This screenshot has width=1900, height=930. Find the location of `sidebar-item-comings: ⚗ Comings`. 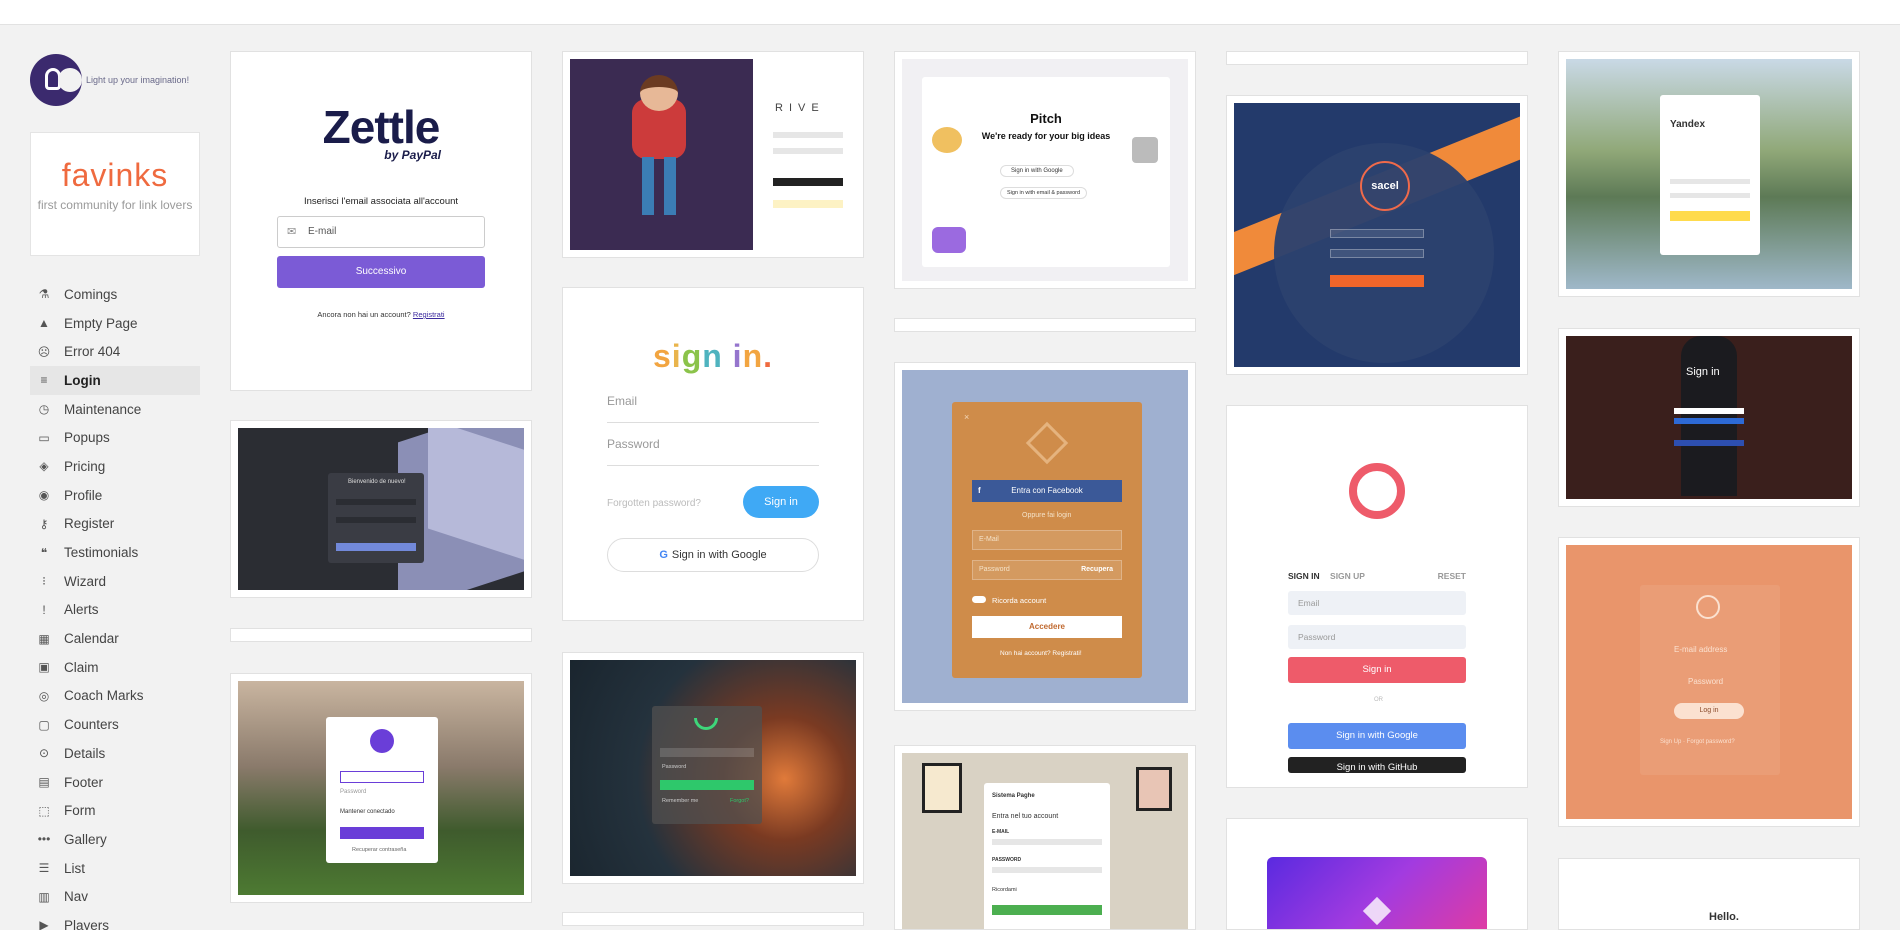

sidebar-item-comings: ⚗ Comings is located at coordinates (115, 294).